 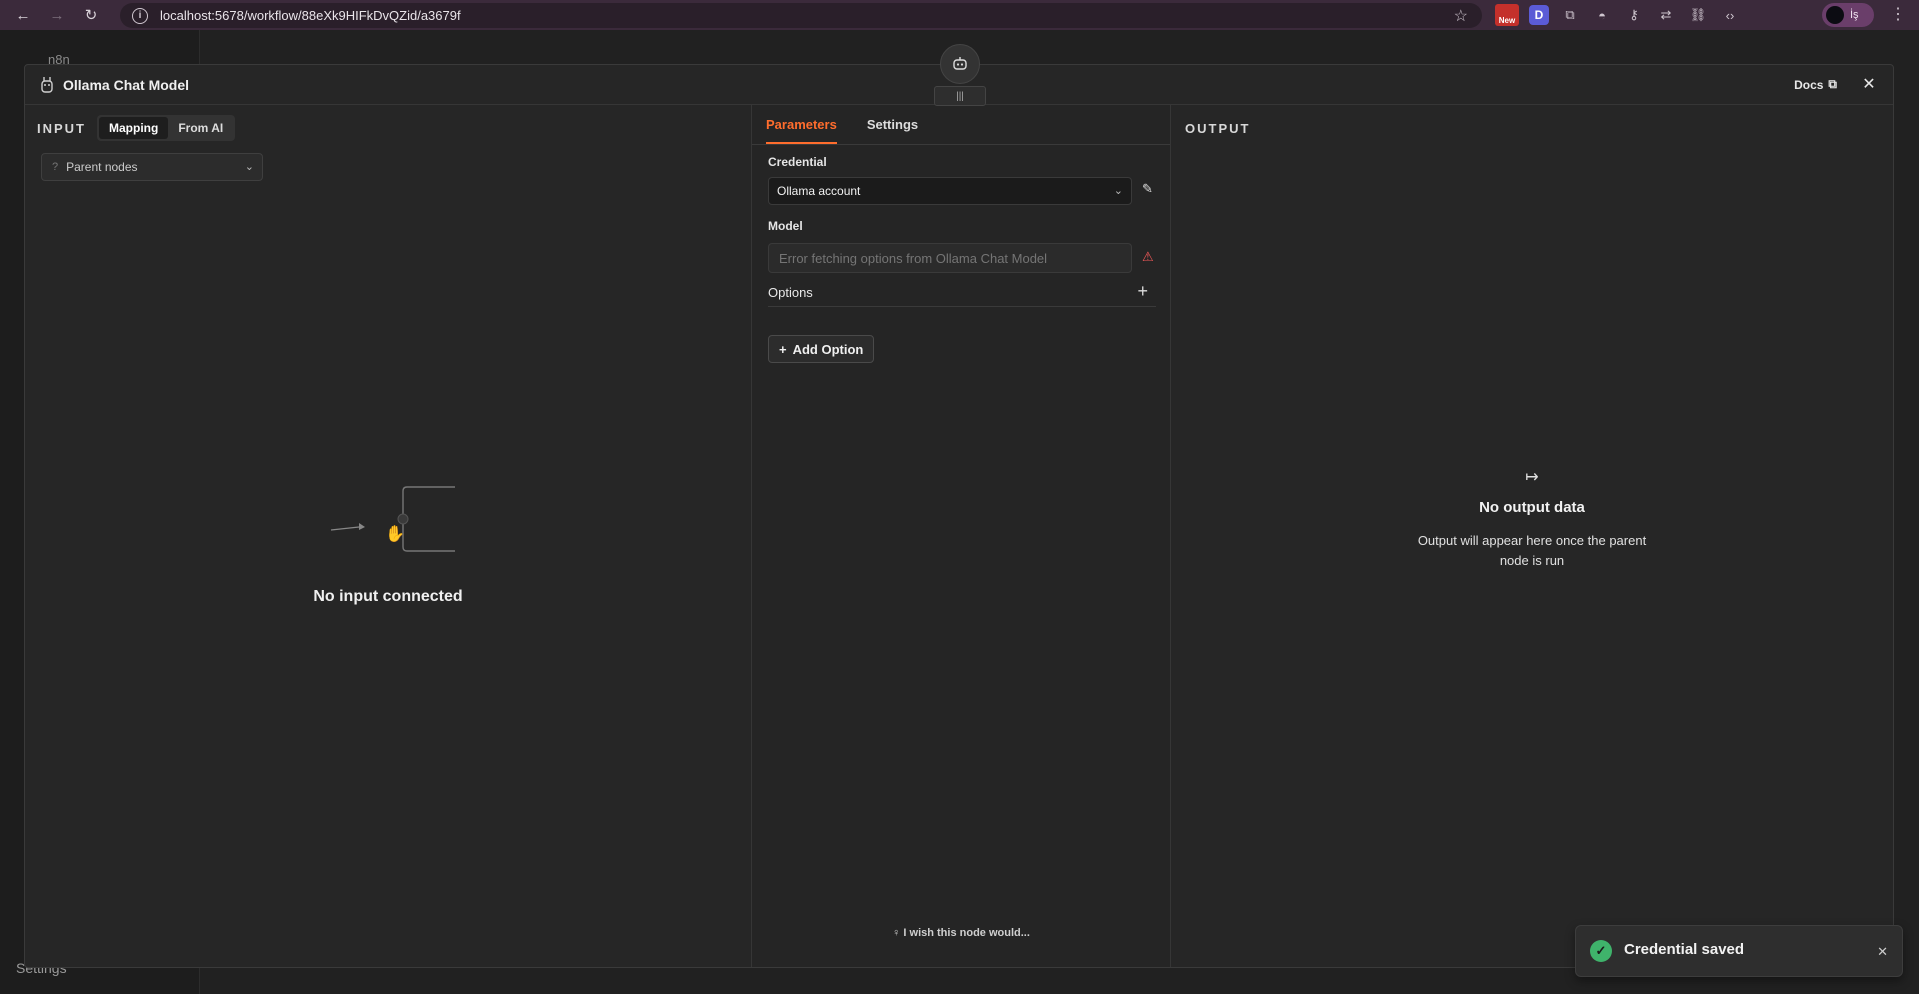 I want to click on no-input-illustration: ✋, so click(x=392, y=519).